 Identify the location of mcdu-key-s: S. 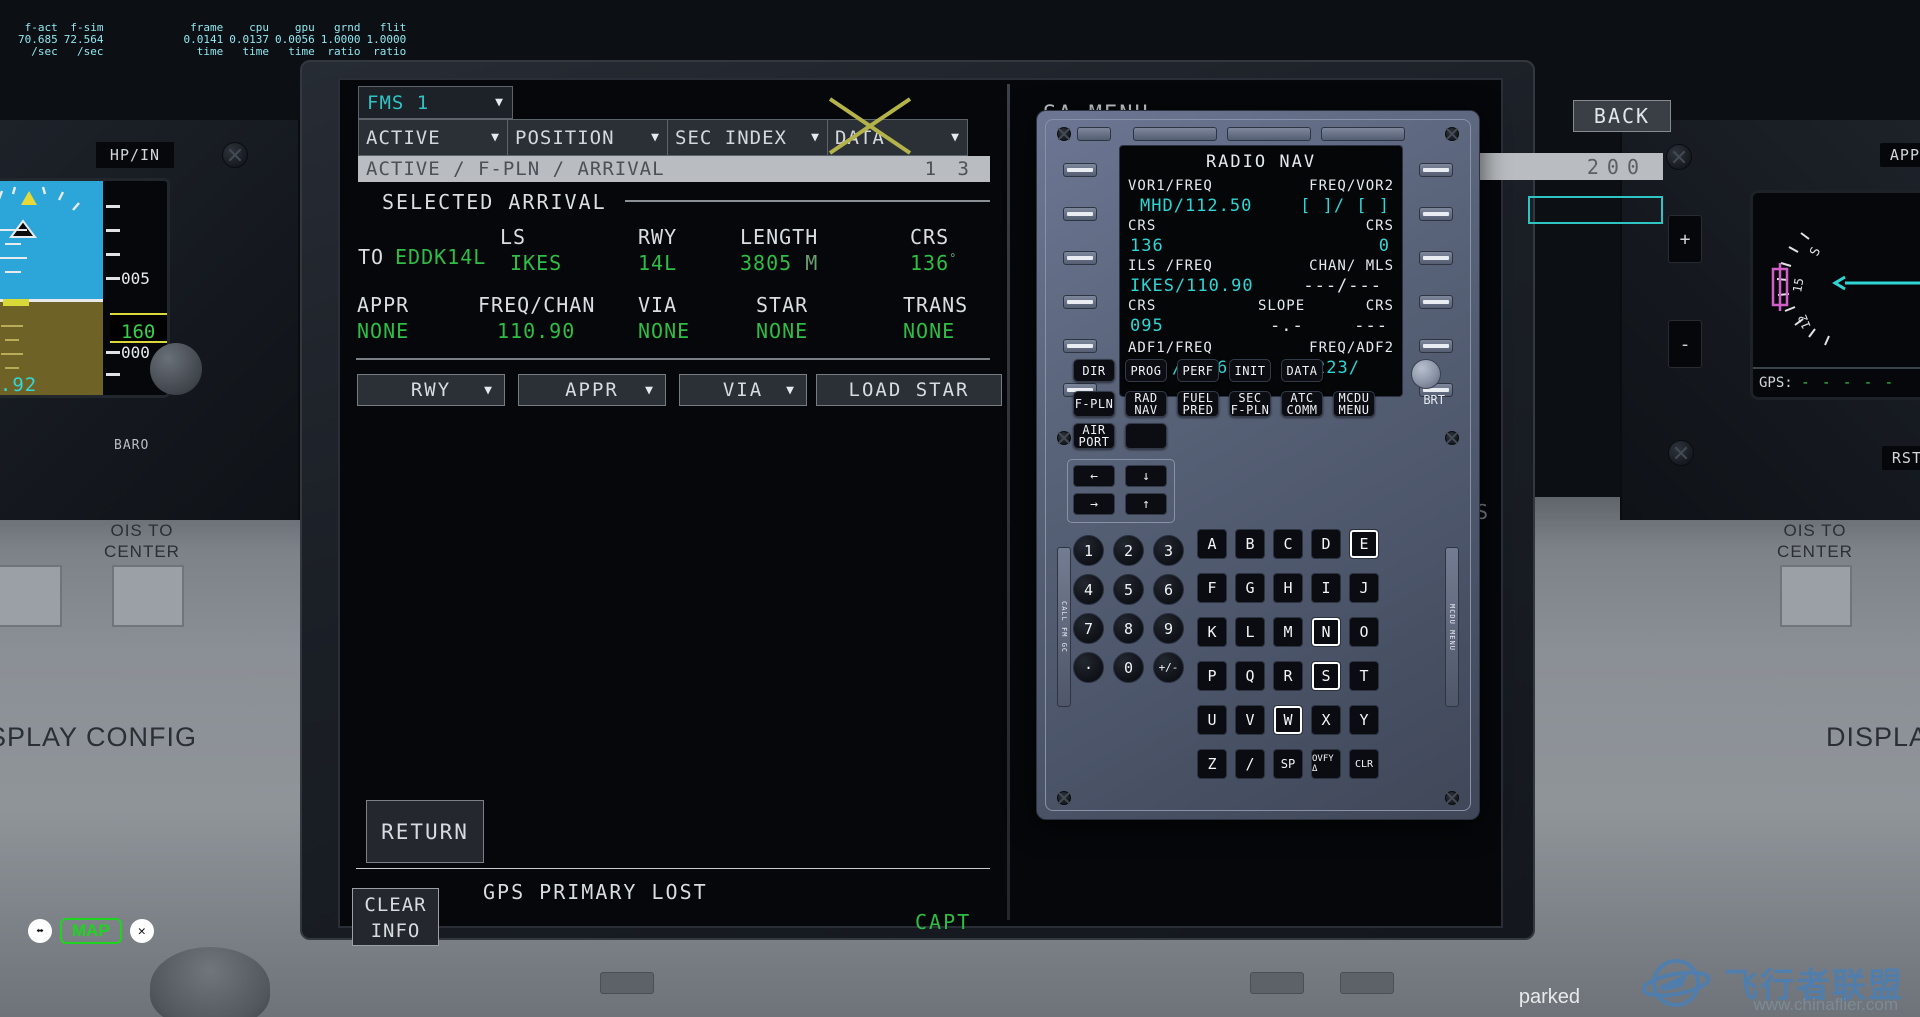
(1326, 676).